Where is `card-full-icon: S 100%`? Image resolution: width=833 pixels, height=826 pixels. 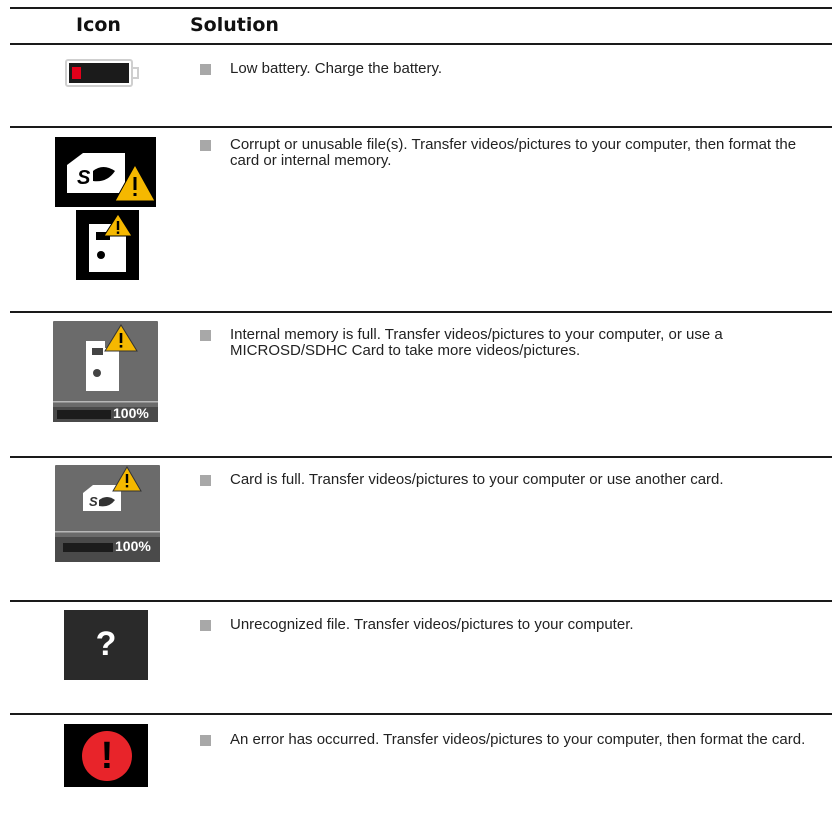 card-full-icon: S 100% is located at coordinates (107, 513).